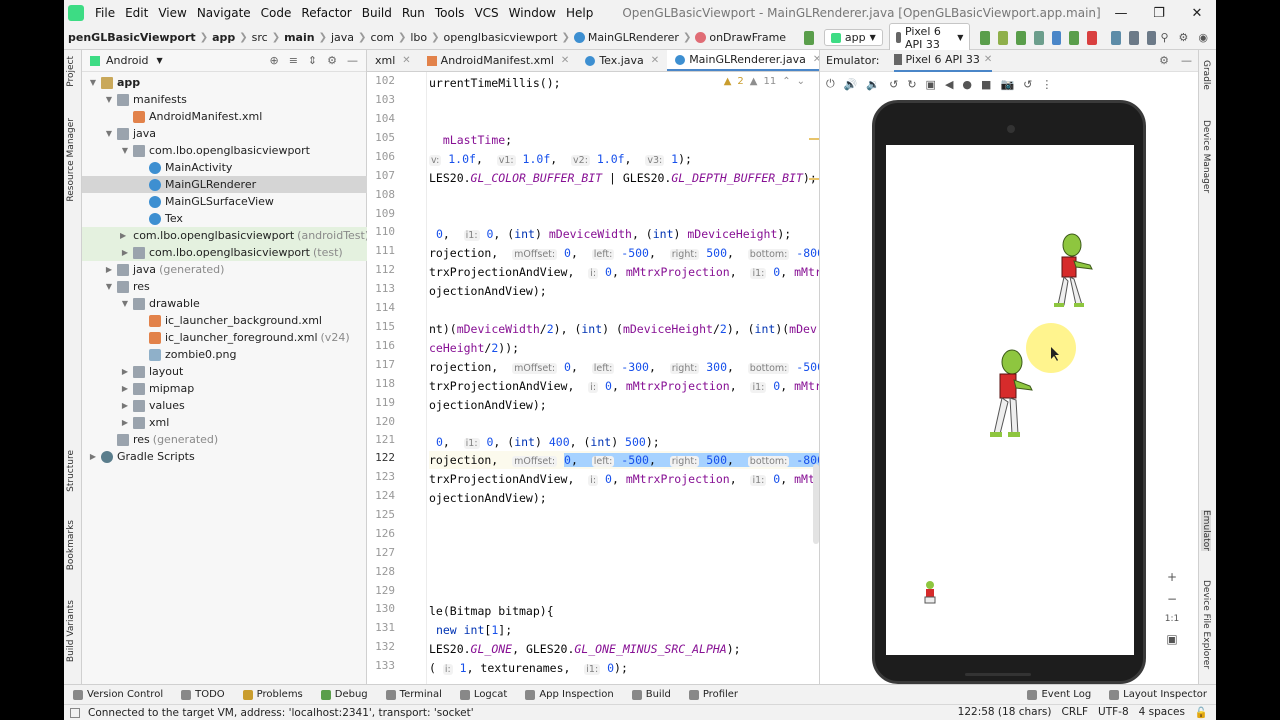 The height and width of the screenshot is (720, 1280). I want to click on minimize-icon: —, so click(1121, 13).